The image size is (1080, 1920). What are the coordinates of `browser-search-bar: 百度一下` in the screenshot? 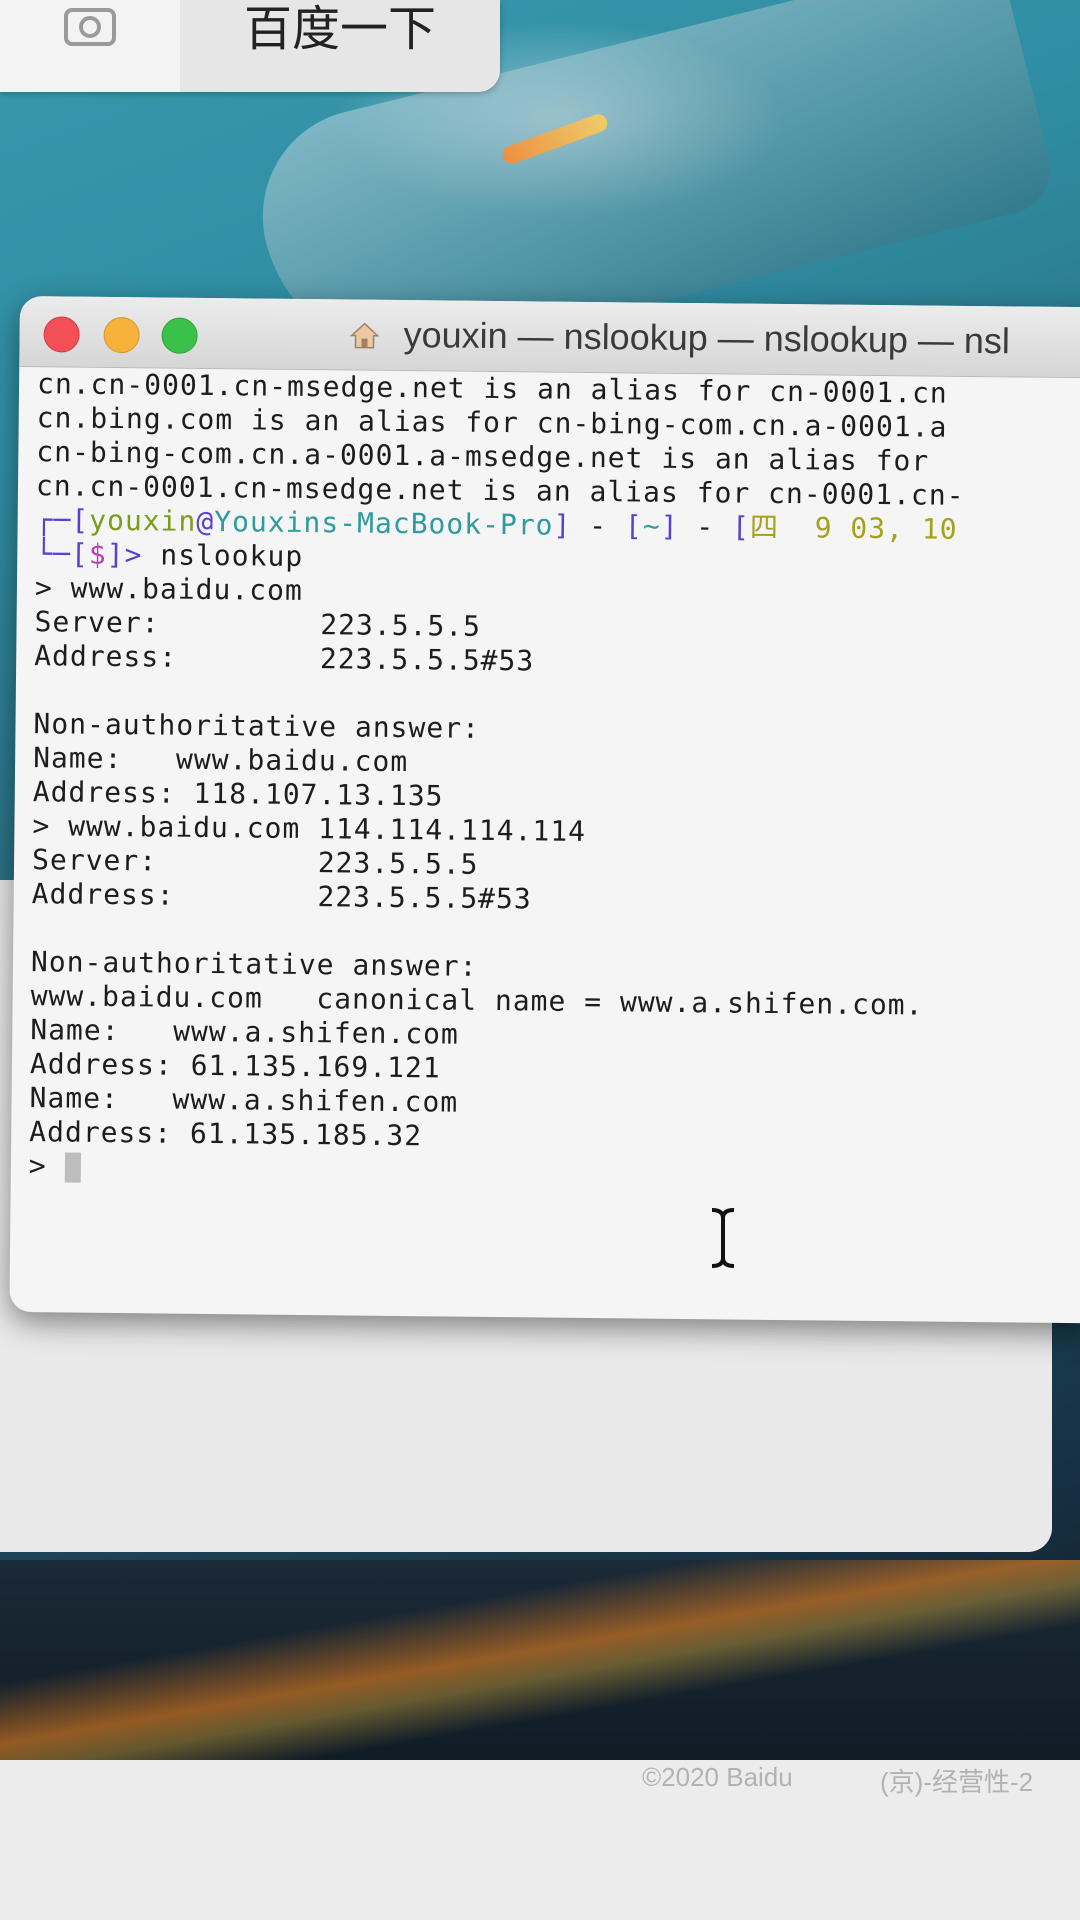 It's located at (250, 46).